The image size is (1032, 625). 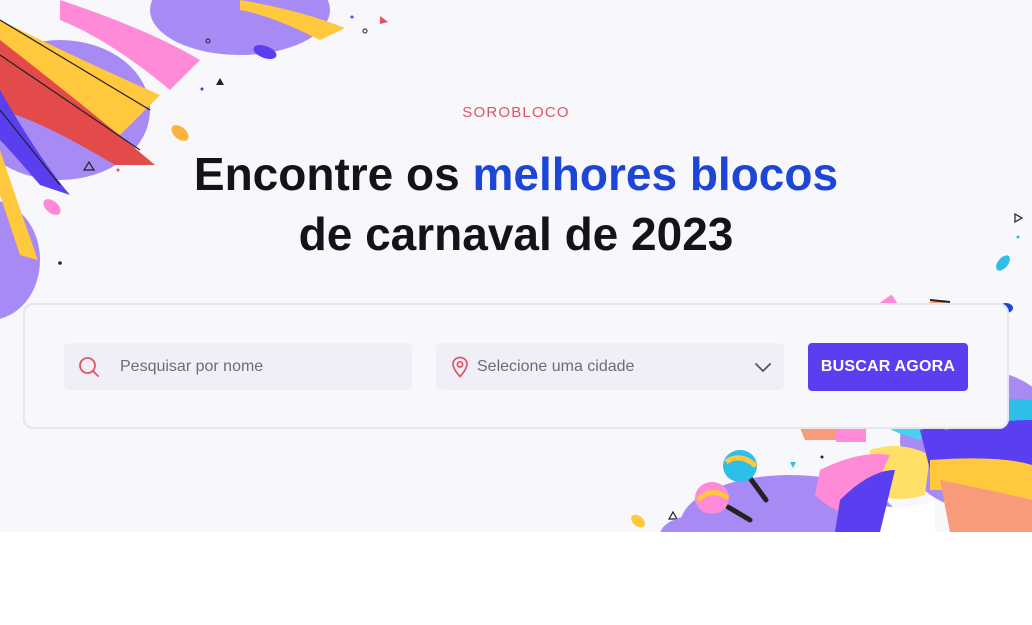 What do you see at coordinates (763, 367) in the screenshot?
I see `chevron-down-icon` at bounding box center [763, 367].